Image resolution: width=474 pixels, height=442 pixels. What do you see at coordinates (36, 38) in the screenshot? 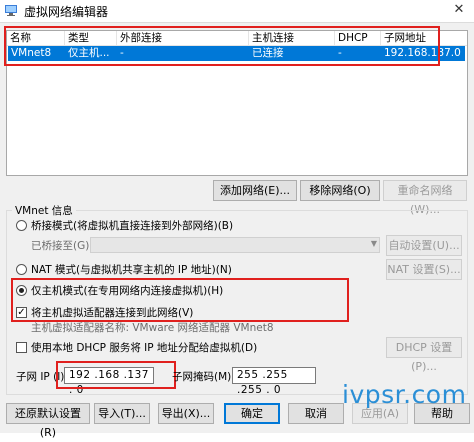
I see `col-name-header: 名称` at bounding box center [36, 38].